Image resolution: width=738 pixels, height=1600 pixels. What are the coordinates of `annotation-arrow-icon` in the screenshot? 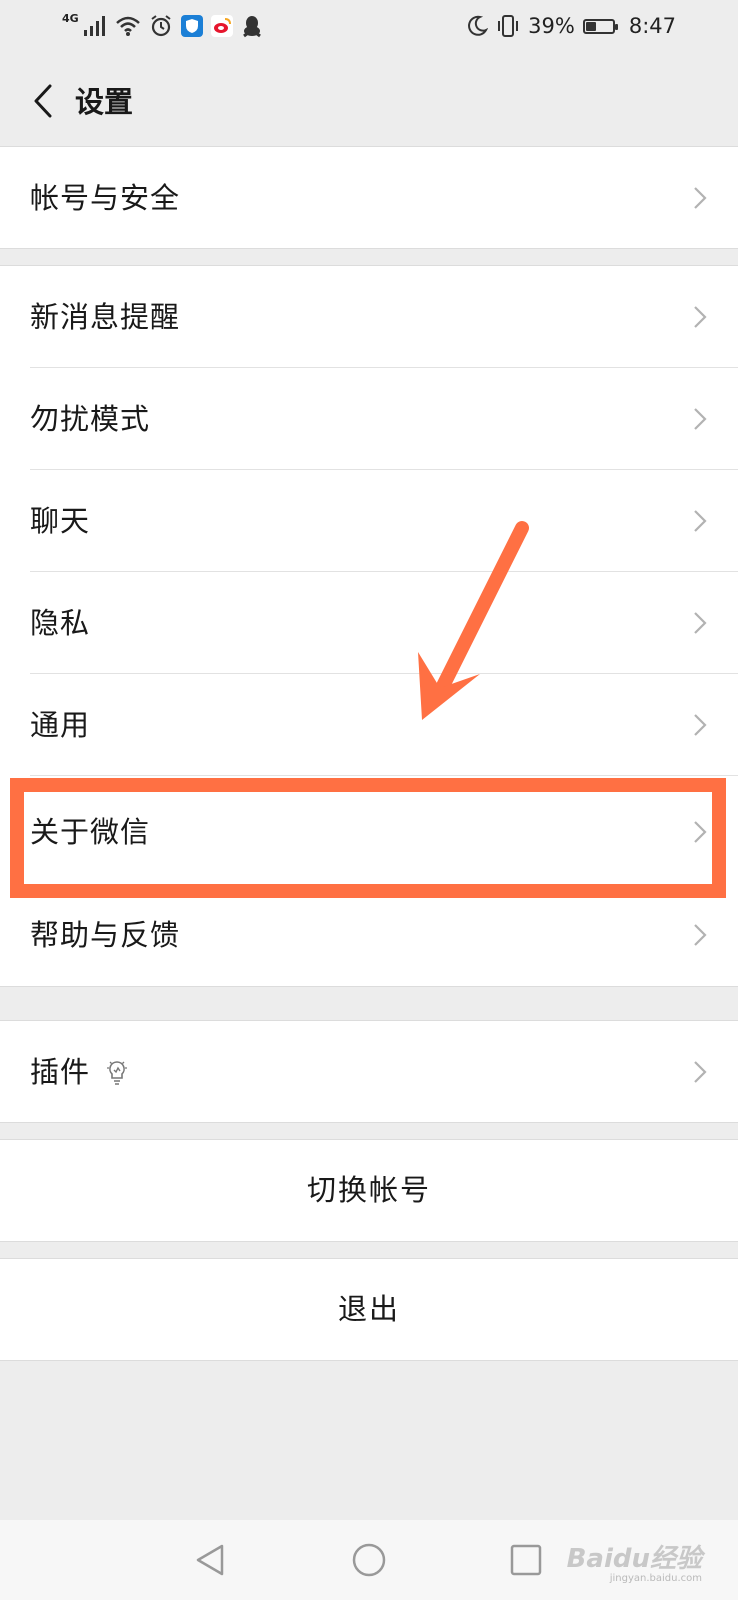 It's located at (473, 620).